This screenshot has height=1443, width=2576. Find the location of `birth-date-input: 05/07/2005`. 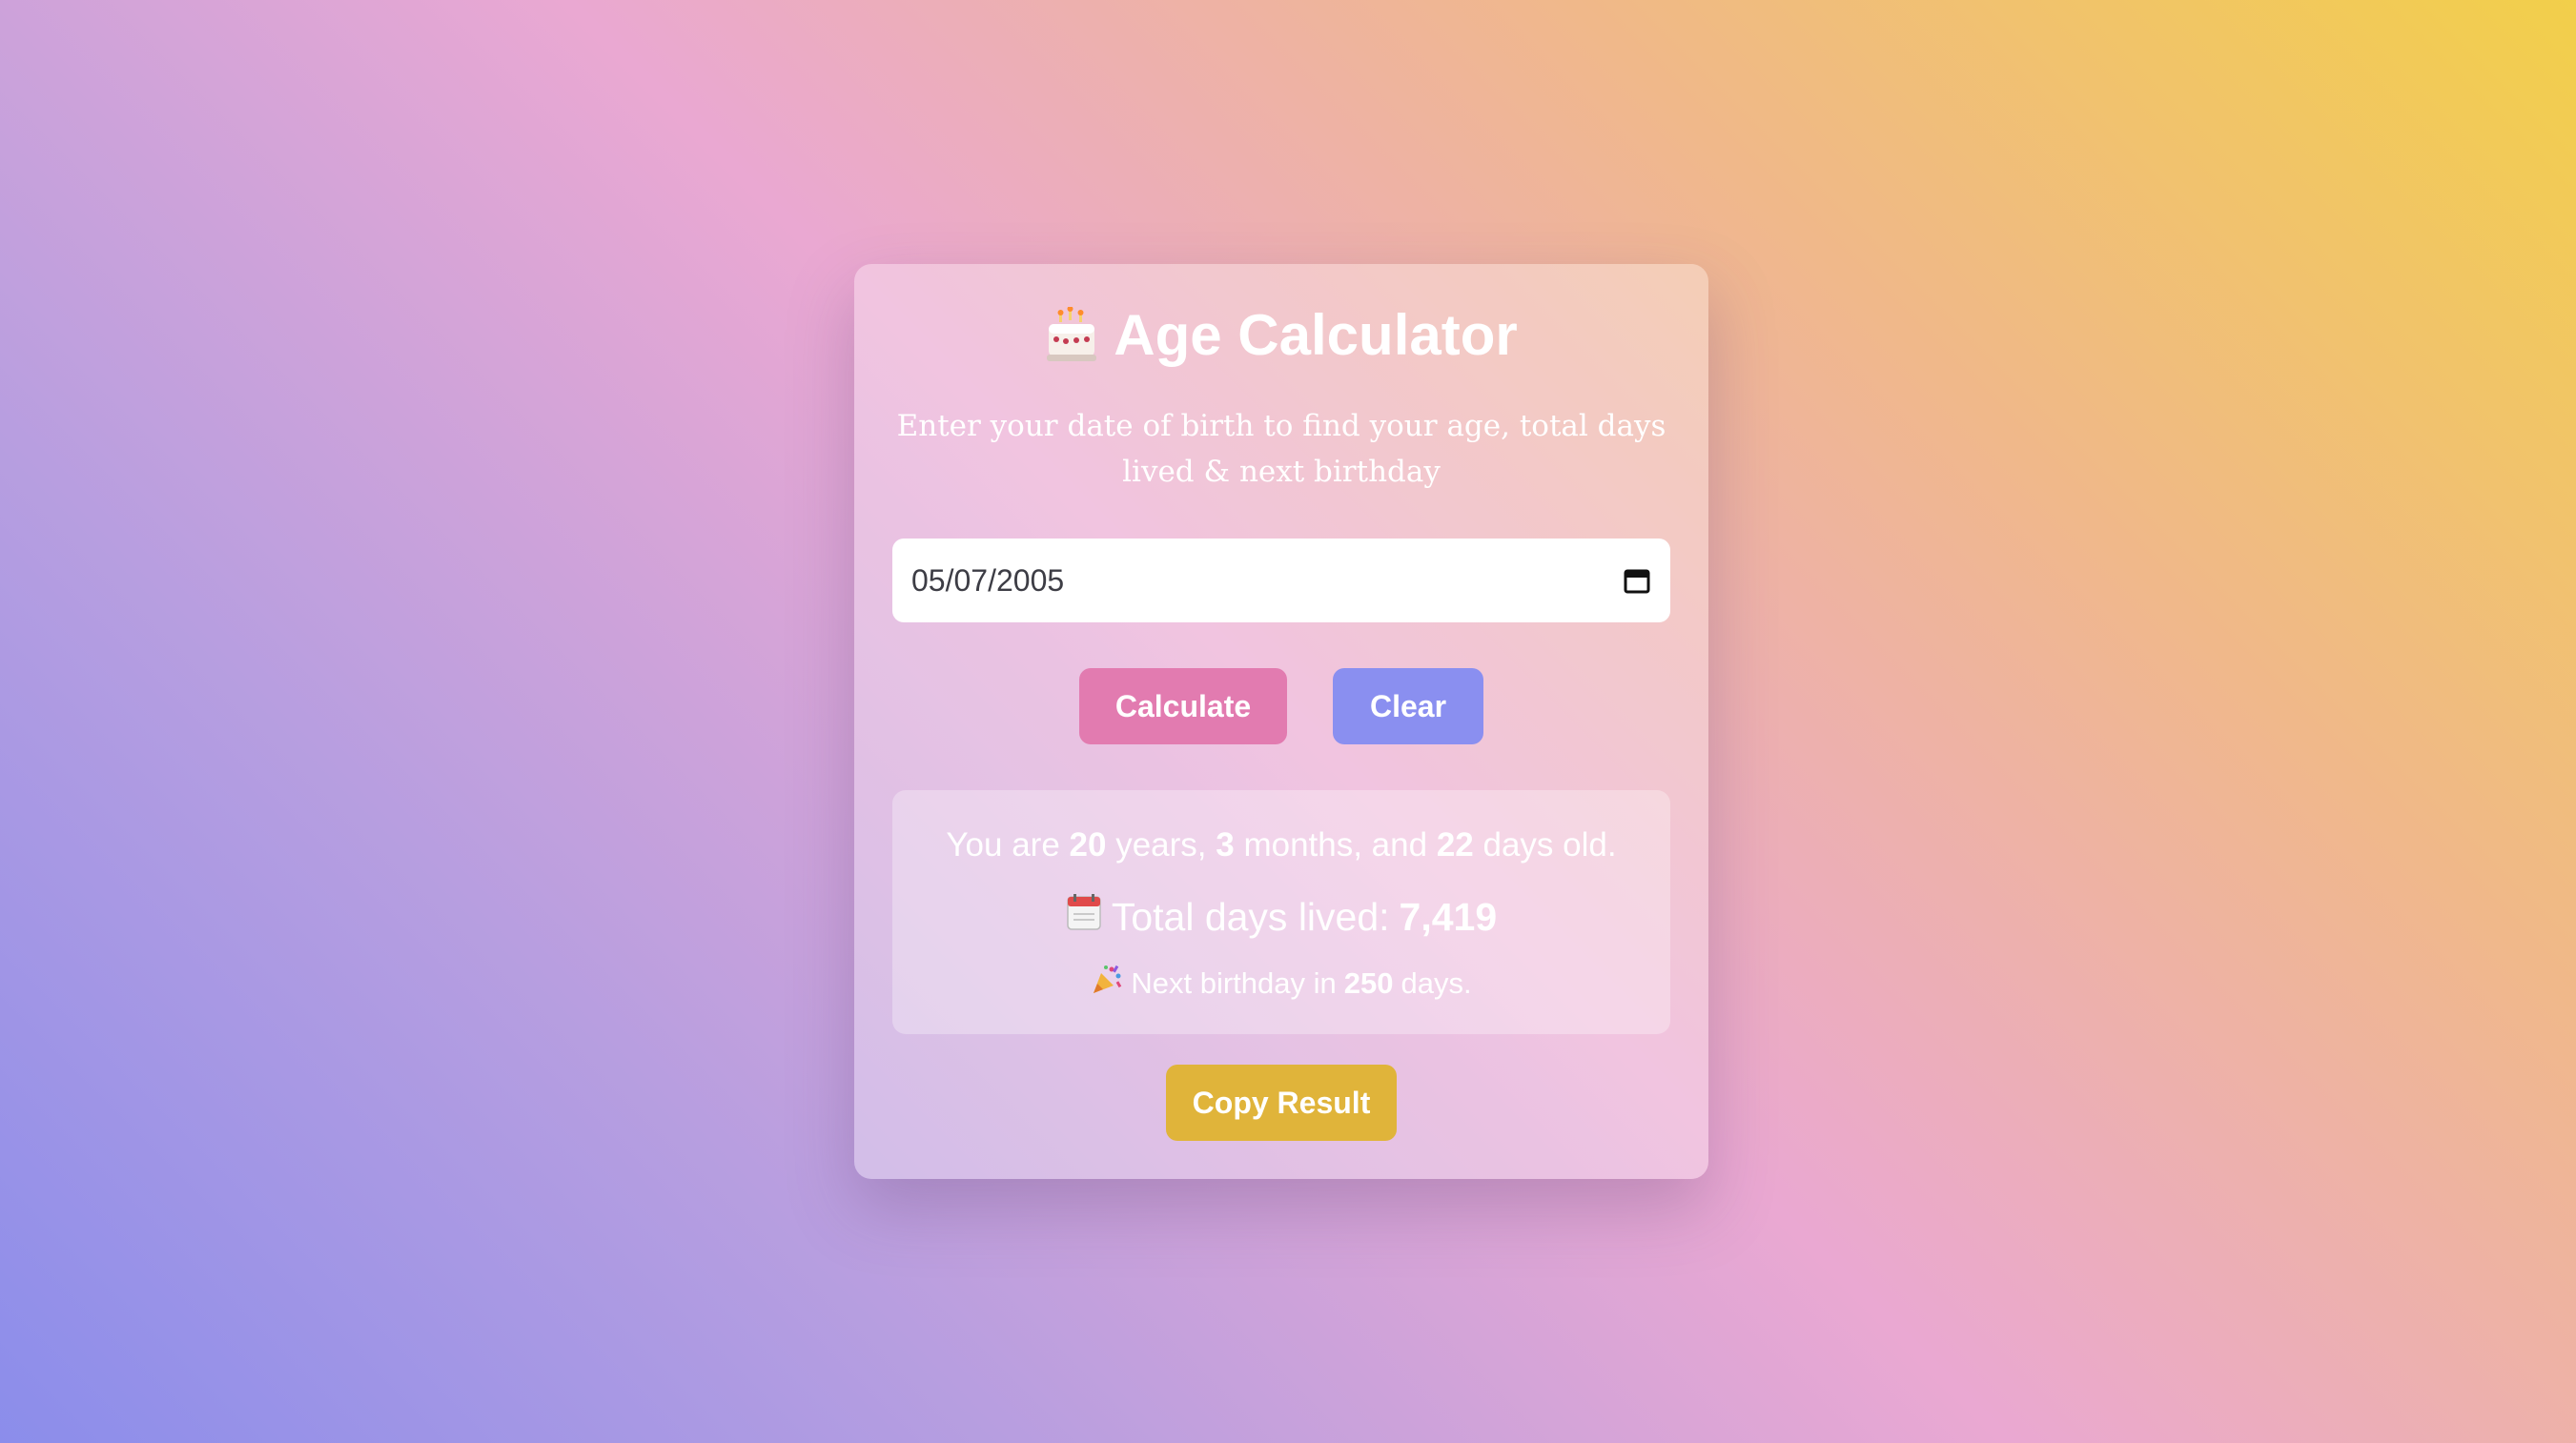

birth-date-input: 05/07/2005 is located at coordinates (1281, 580).